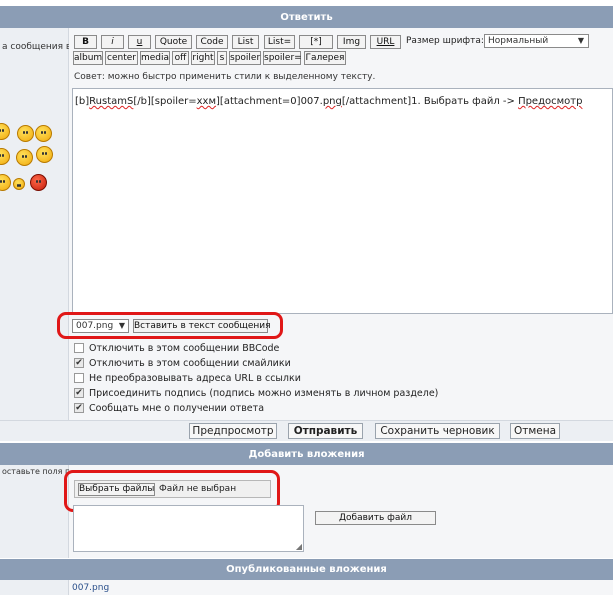 The width and height of the screenshot is (613, 595). I want to click on published-header-title: Опубликованные вложения, so click(306, 569).